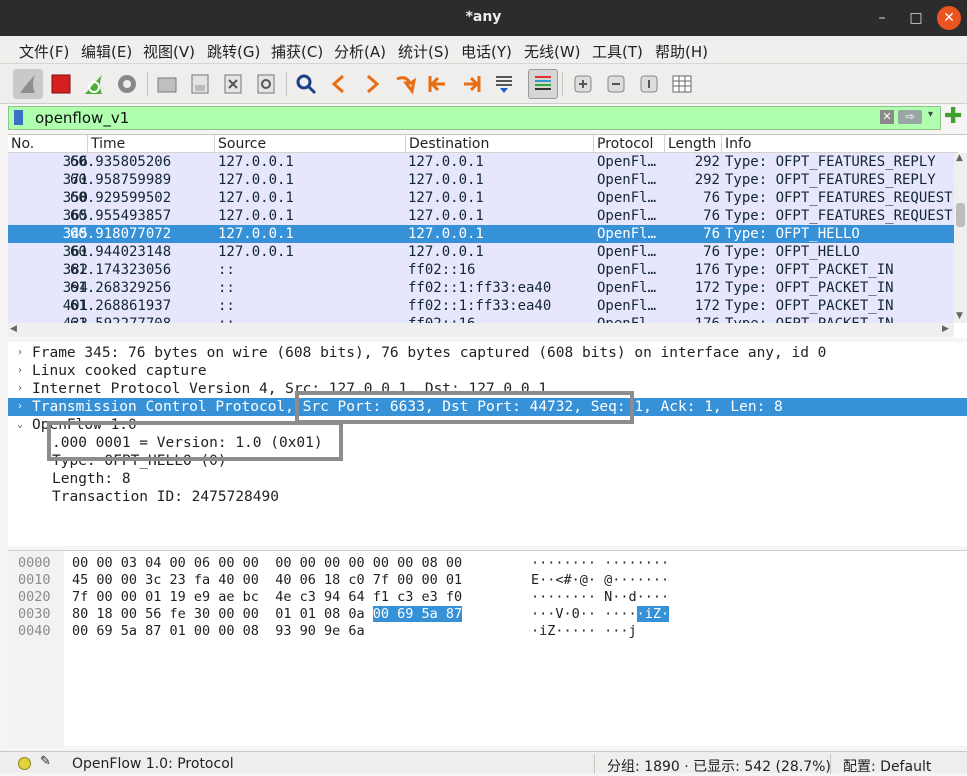  What do you see at coordinates (372, 84) in the screenshot?
I see `go-forward-icon` at bounding box center [372, 84].